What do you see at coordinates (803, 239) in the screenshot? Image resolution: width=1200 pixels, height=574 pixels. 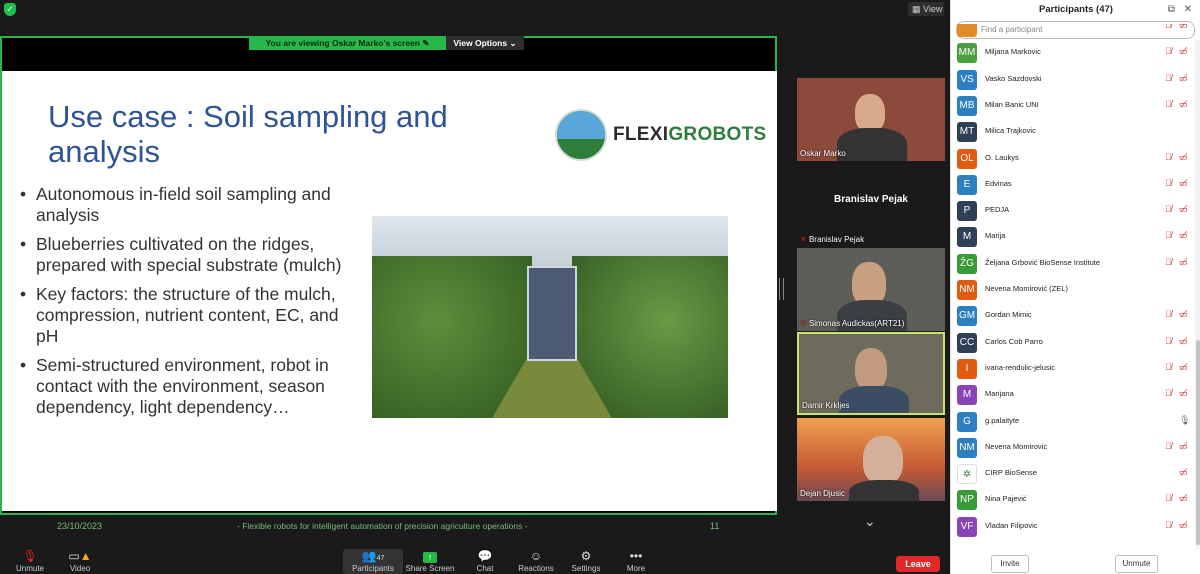 I see `mic-off-icon: ✕` at bounding box center [803, 239].